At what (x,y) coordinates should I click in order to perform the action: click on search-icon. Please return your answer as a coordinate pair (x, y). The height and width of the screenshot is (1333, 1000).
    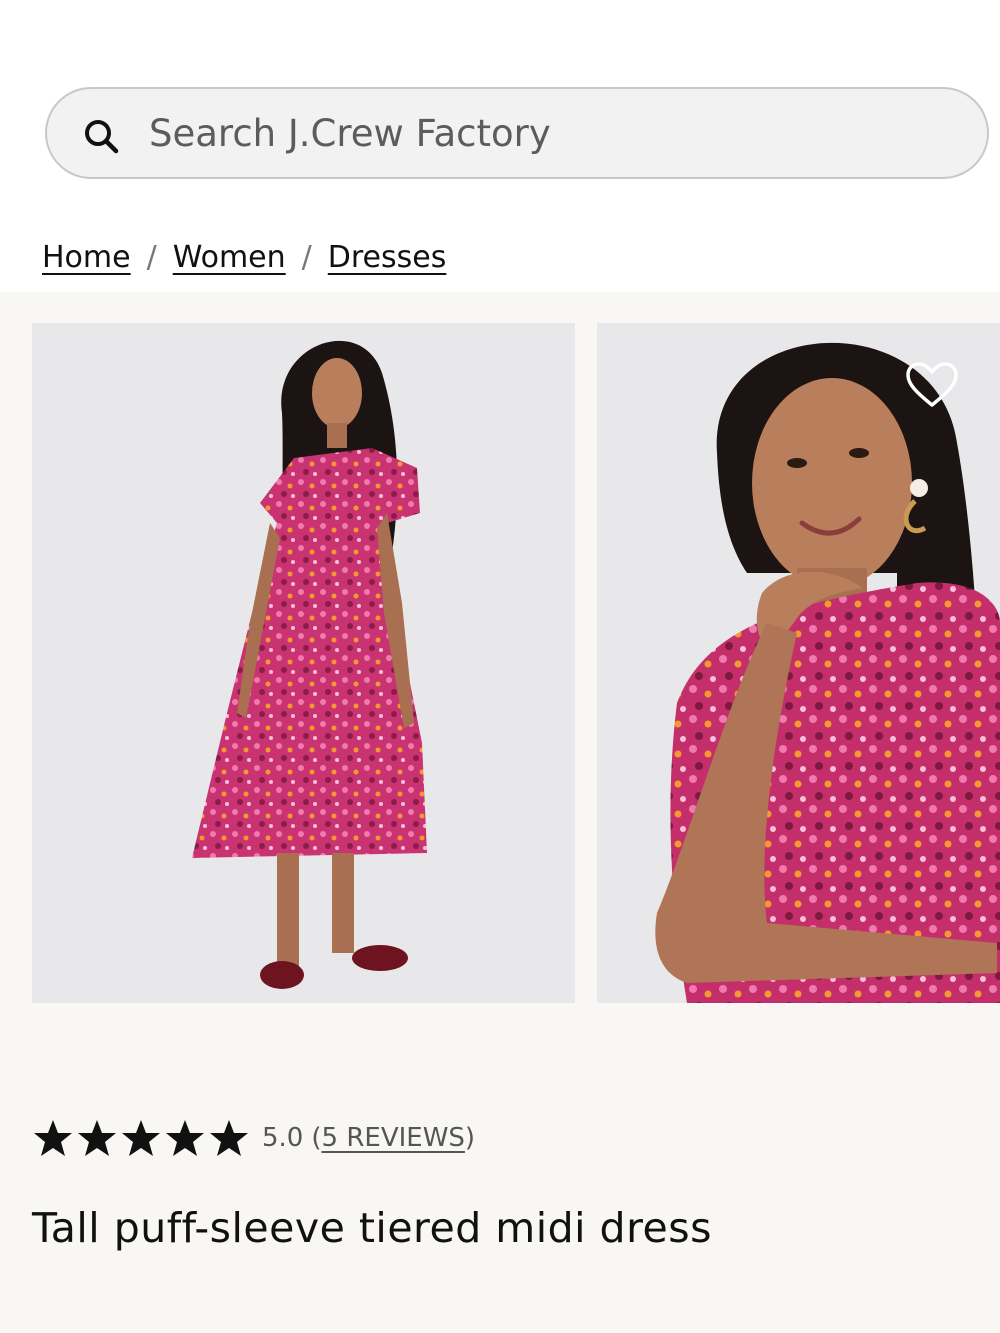
    Looking at the image, I should click on (102, 137).